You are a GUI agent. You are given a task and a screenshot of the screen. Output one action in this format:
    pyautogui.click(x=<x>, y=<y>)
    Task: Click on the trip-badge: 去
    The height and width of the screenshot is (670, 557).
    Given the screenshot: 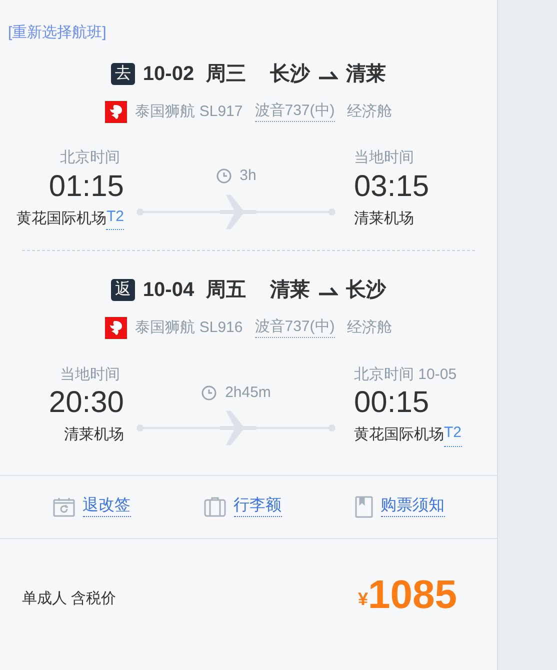 What is the action you would take?
    pyautogui.click(x=122, y=73)
    